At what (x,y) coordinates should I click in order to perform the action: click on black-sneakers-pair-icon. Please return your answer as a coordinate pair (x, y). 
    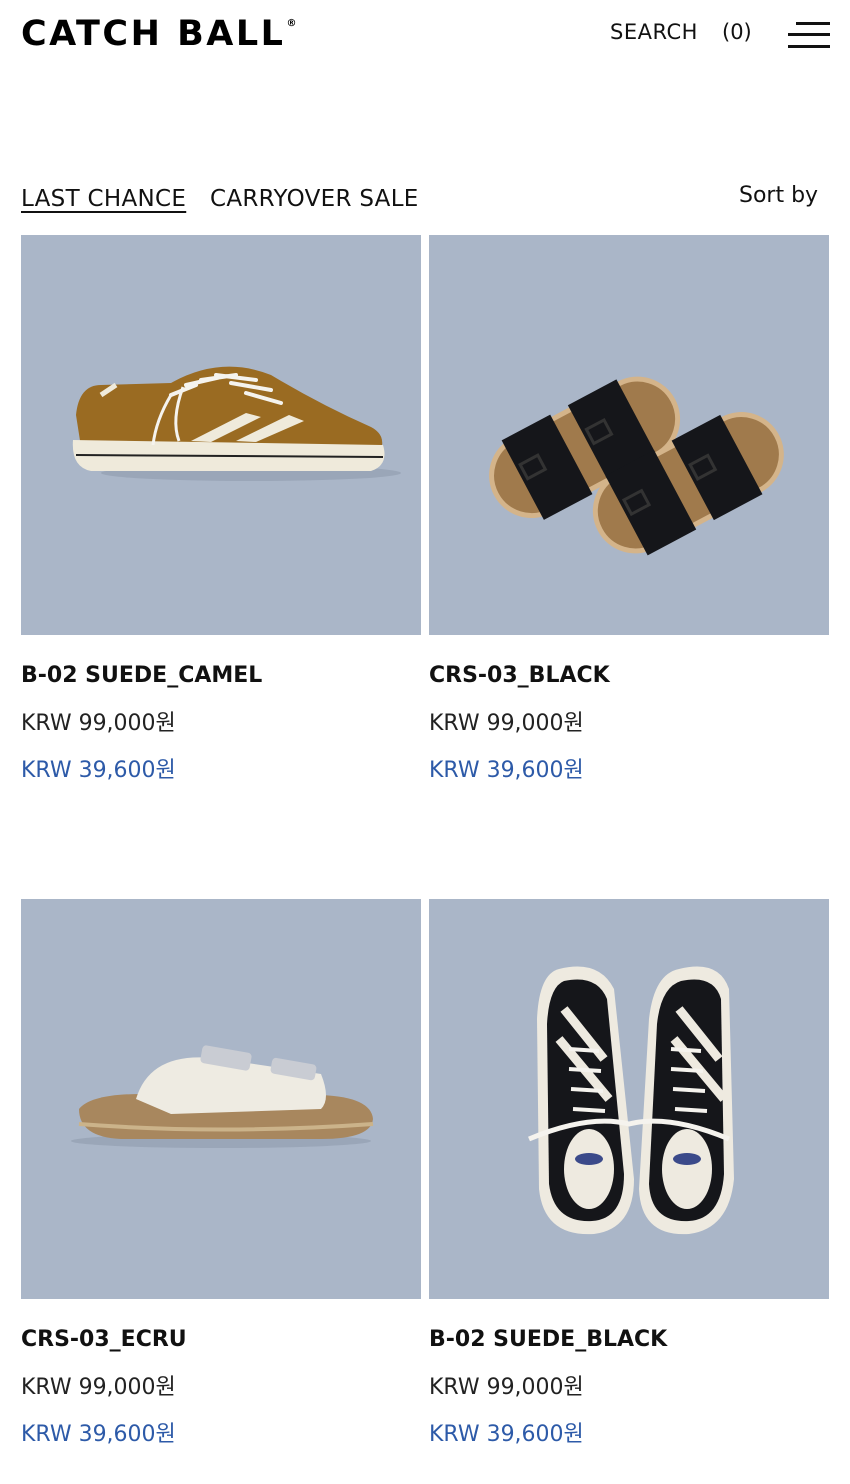
    Looking at the image, I should click on (631, 1100).